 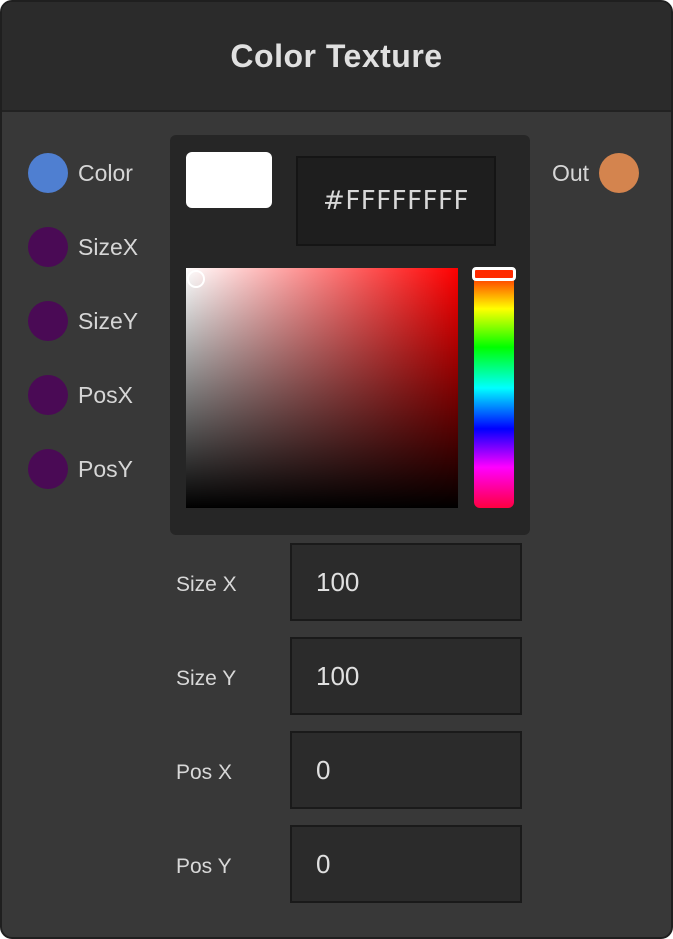 What do you see at coordinates (204, 866) in the screenshot?
I see `field-label-pos-y: Pos Y` at bounding box center [204, 866].